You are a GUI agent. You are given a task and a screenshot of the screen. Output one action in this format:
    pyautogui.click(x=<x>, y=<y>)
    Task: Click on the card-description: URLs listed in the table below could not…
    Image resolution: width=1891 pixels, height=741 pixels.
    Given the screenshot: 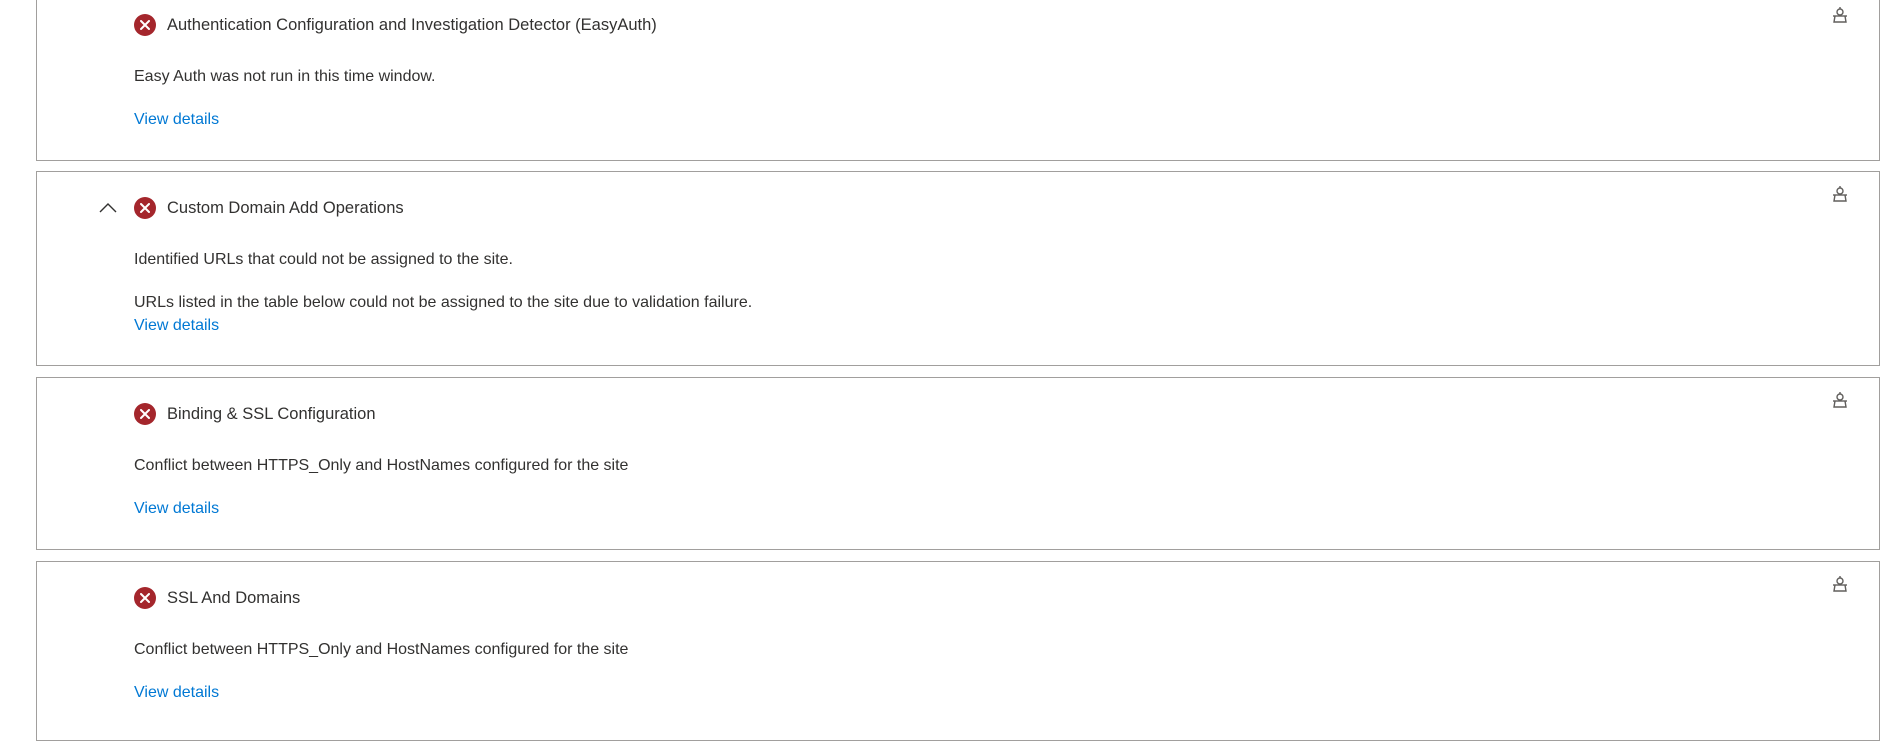 What is the action you would take?
    pyautogui.click(x=443, y=302)
    